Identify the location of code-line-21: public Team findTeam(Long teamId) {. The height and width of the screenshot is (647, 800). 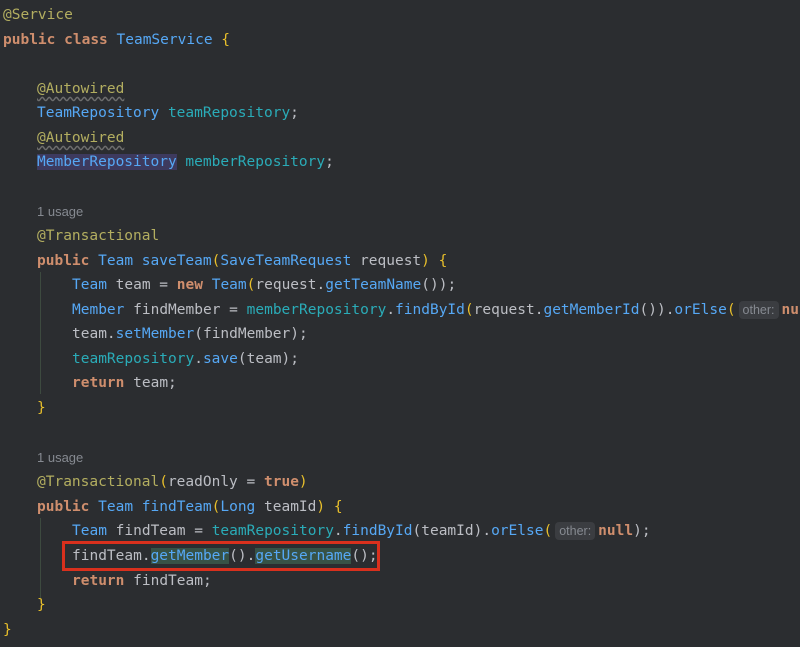
(190, 507).